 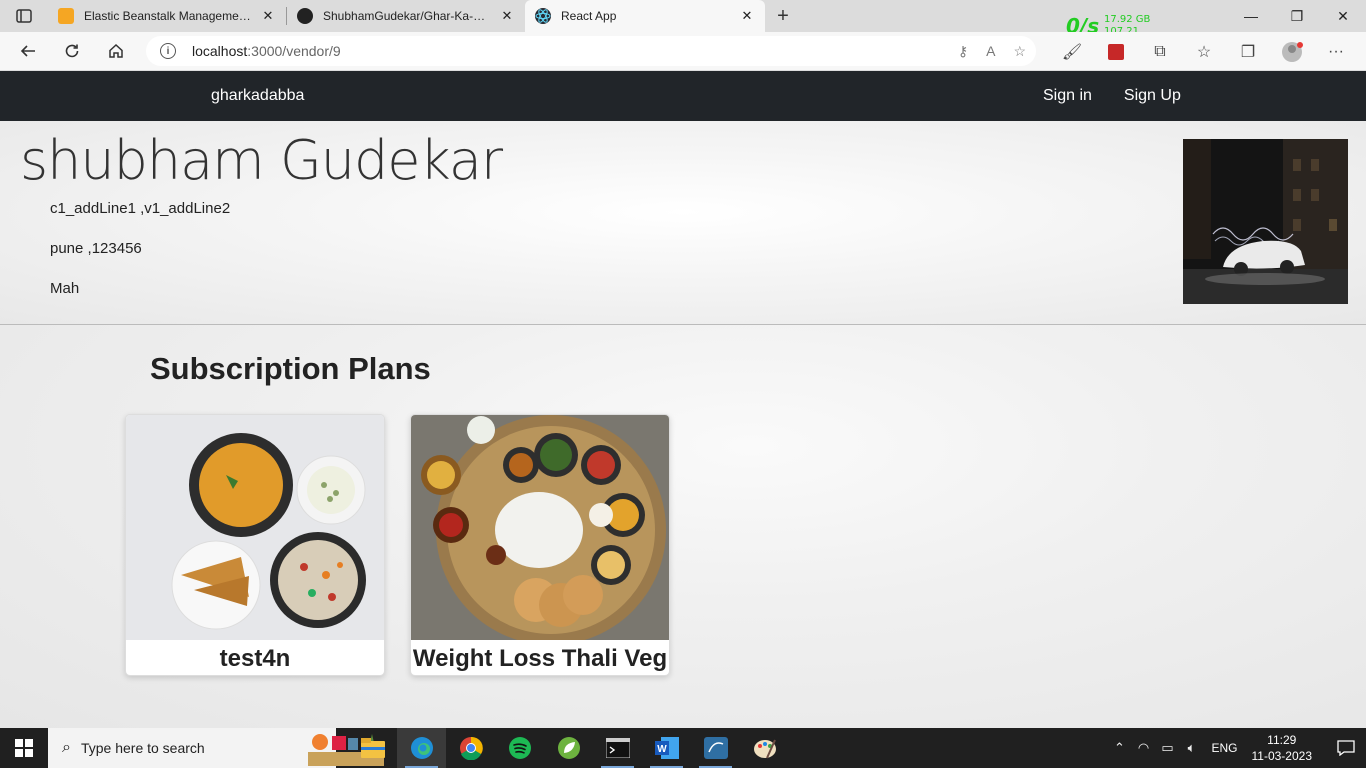 I want to click on minimize-button: —, so click(x=1251, y=16).